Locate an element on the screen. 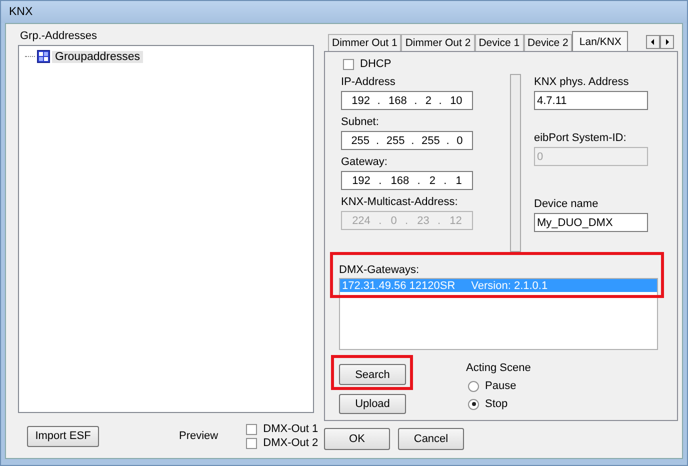  field-label: Gateway: is located at coordinates (364, 162).